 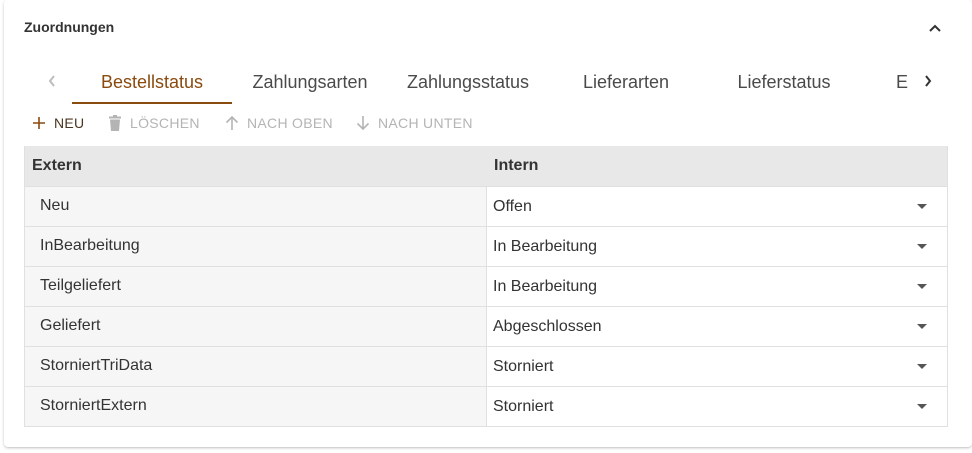 I want to click on chevron-right-icon, so click(x=928, y=81).